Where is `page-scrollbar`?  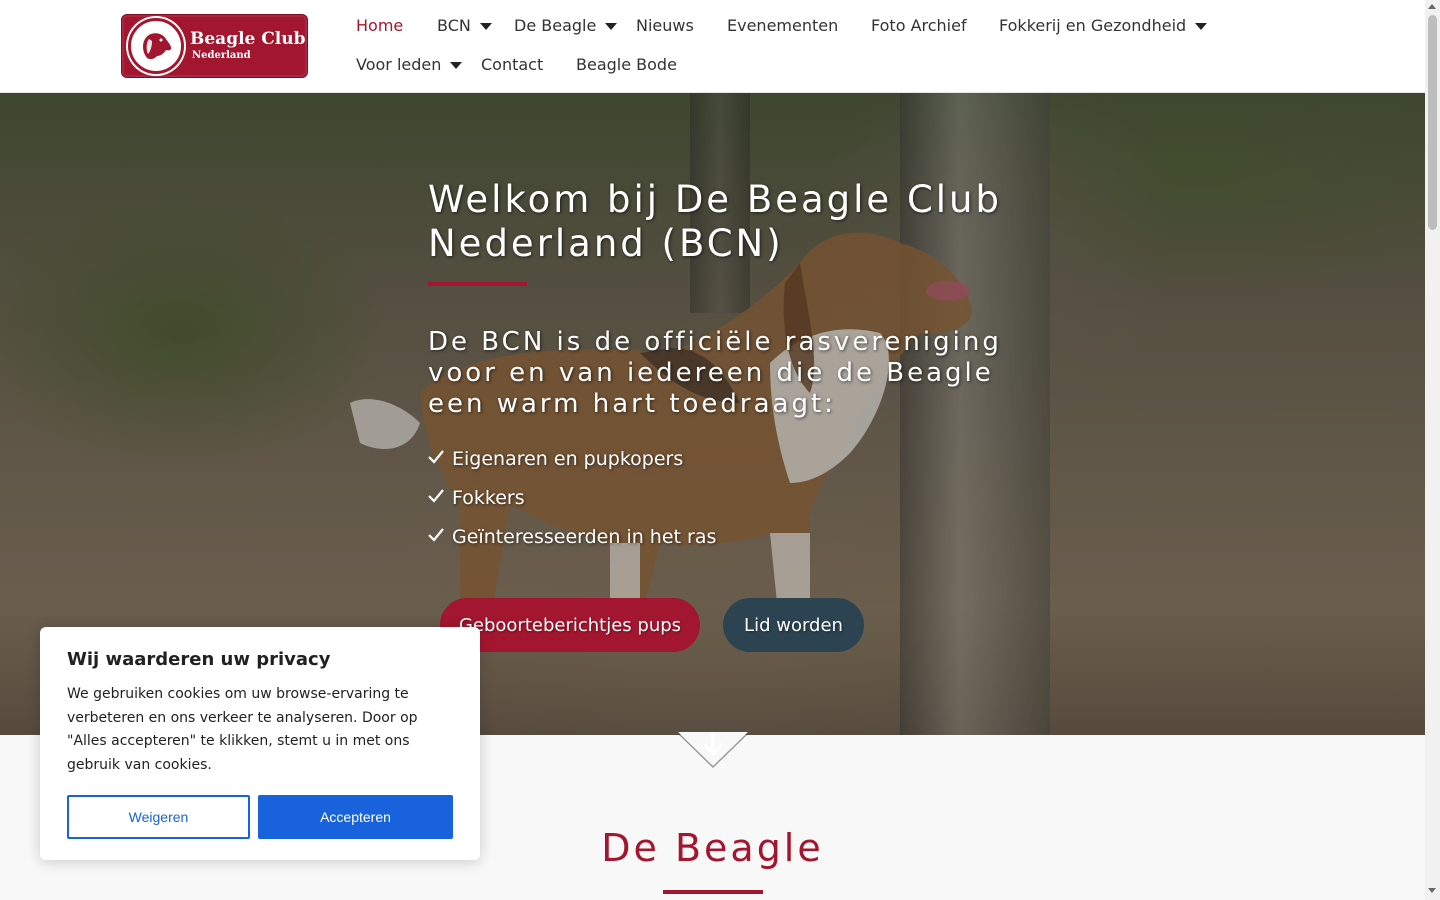
page-scrollbar is located at coordinates (1432, 450).